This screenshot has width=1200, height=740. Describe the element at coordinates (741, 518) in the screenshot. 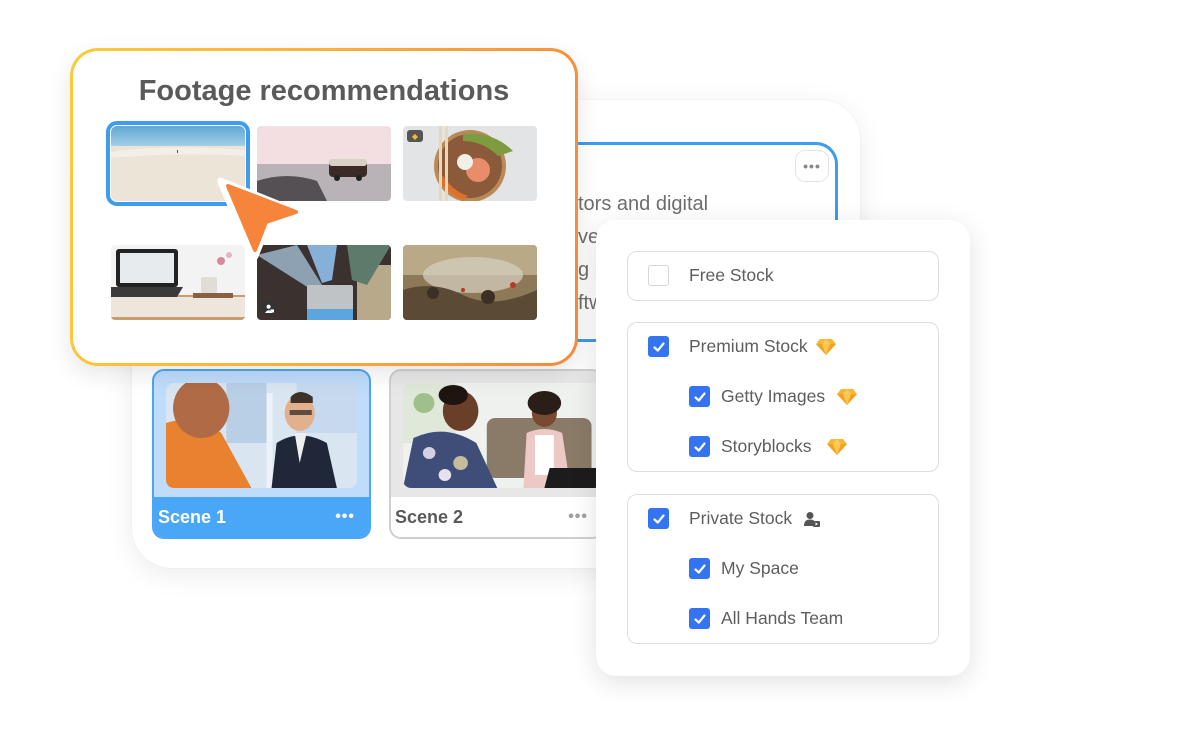

I see `filter-label: Private Stock` at that location.